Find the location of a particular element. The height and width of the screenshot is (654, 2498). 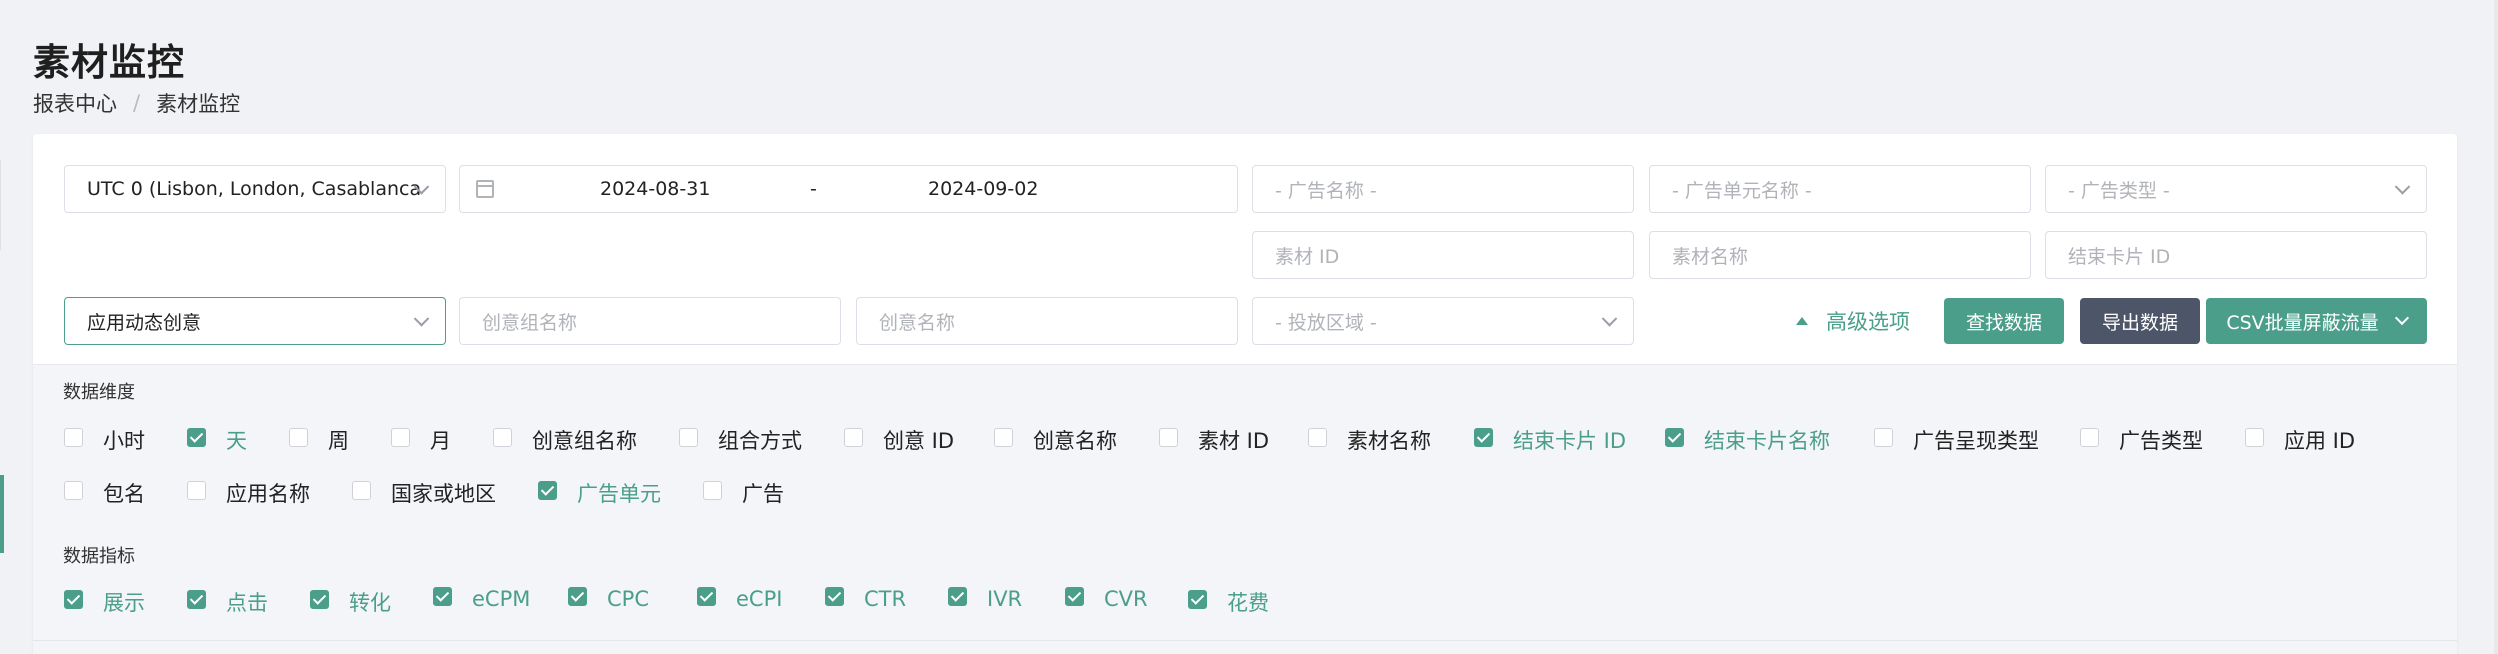

dimension-creative-group-name: 创意组名称 is located at coordinates (565, 440).